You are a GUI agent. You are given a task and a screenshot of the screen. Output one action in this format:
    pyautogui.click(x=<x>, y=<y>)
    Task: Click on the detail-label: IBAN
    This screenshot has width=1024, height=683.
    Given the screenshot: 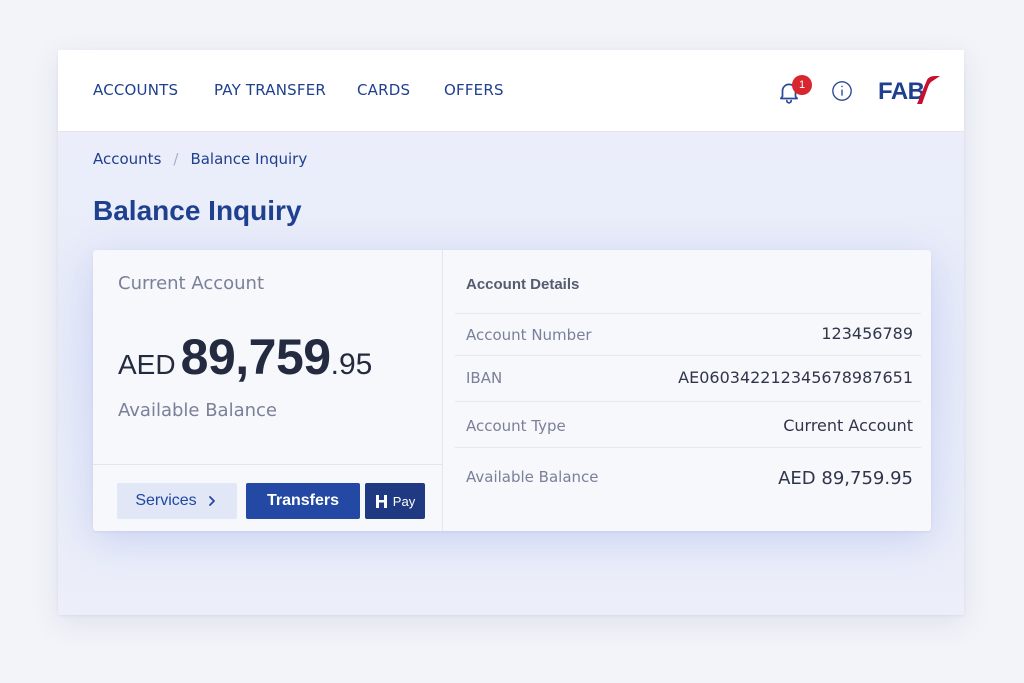 What is the action you would take?
    pyautogui.click(x=484, y=378)
    